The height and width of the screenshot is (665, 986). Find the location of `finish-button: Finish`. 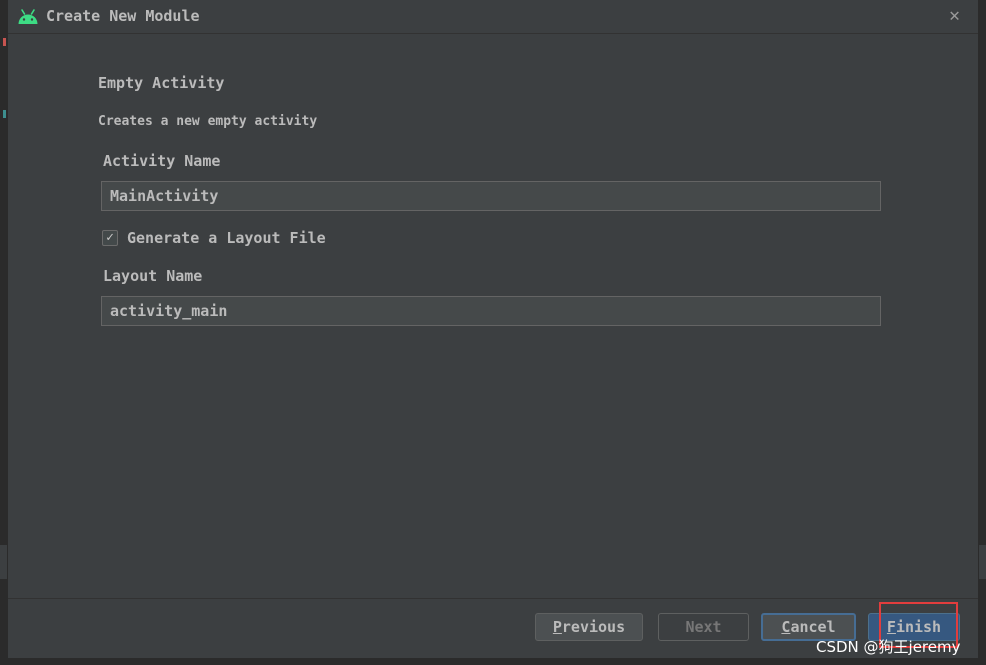

finish-button: Finish is located at coordinates (914, 627).